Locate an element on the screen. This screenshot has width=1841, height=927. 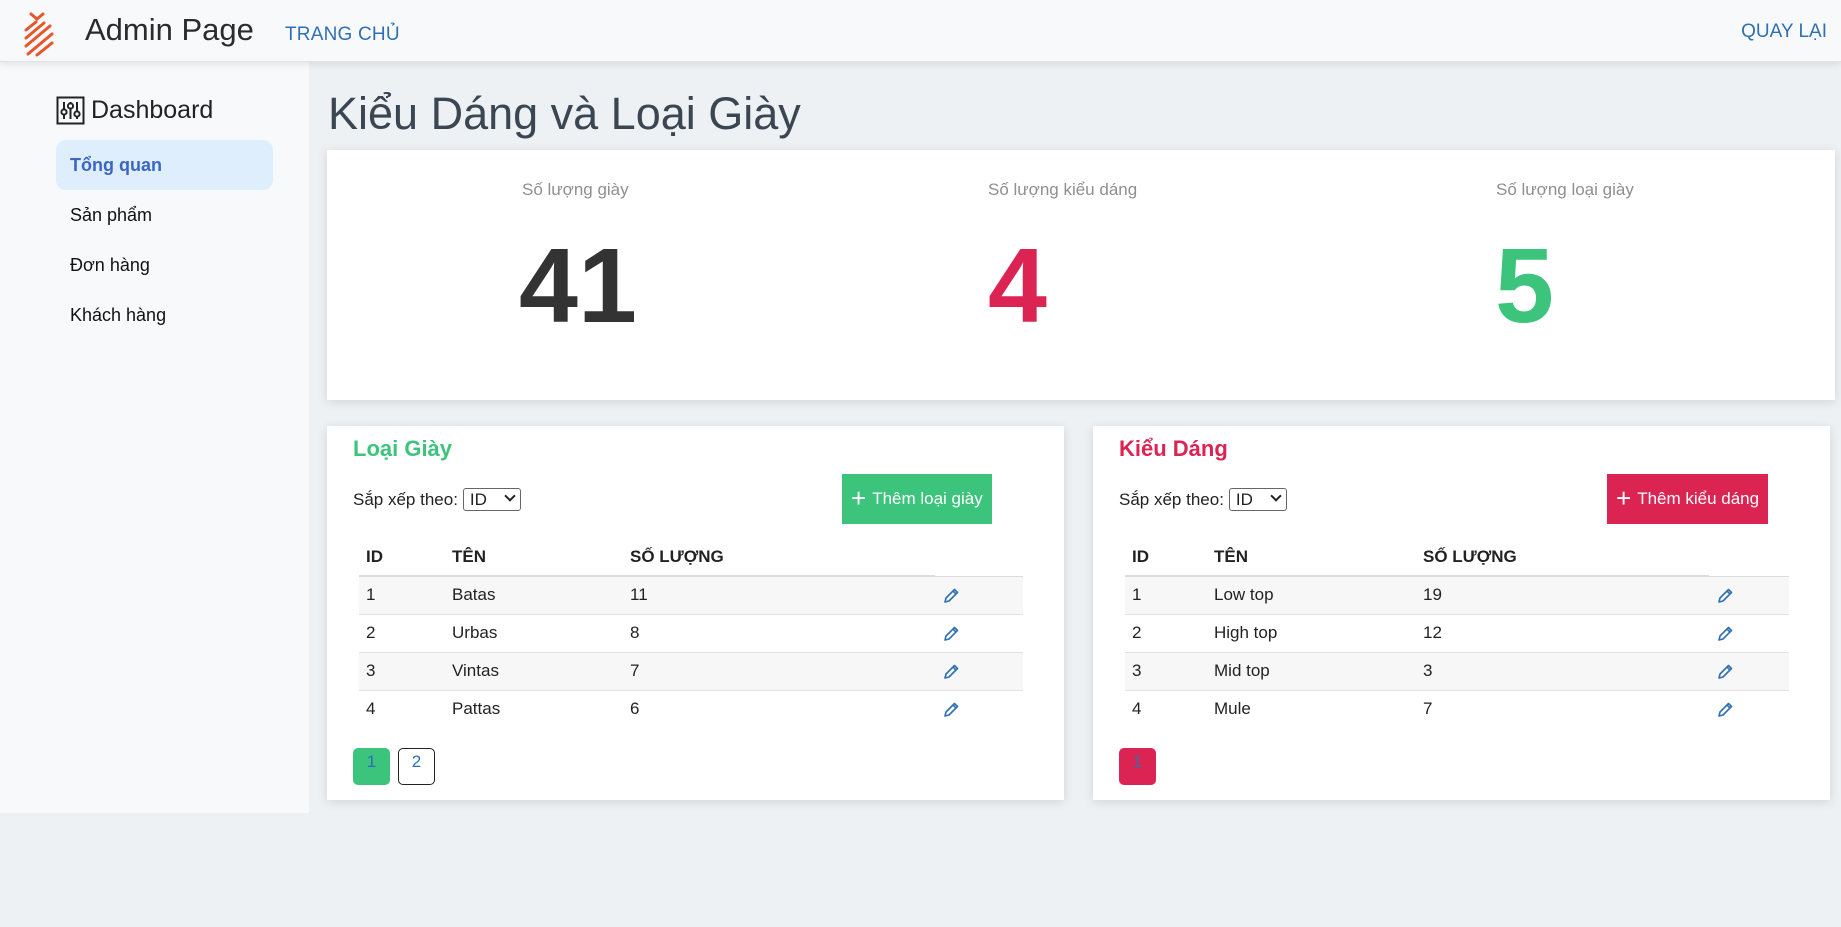
cell-name: Urbas is located at coordinates (534, 633).